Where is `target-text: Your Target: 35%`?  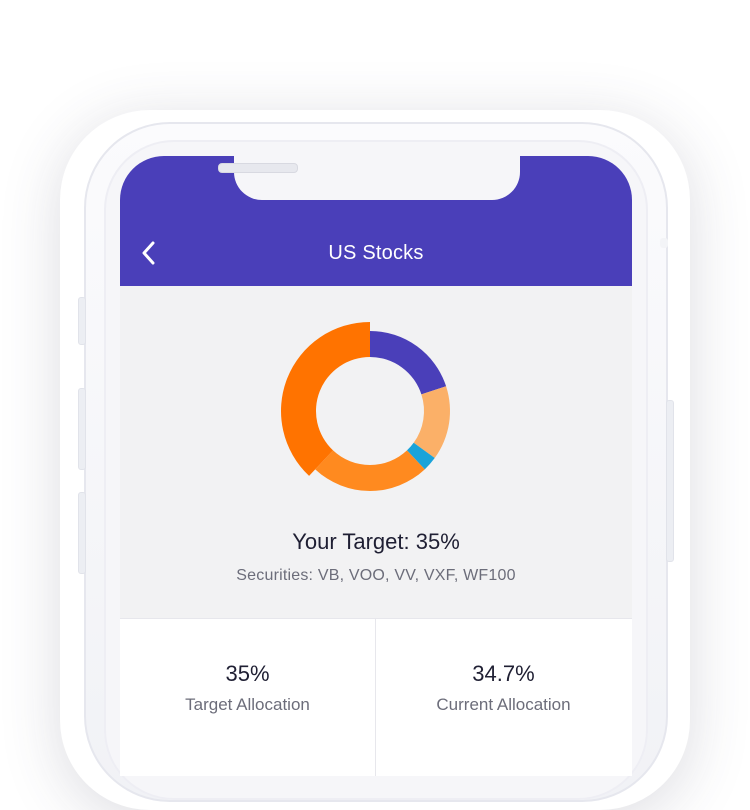
target-text: Your Target: 35% is located at coordinates (376, 541).